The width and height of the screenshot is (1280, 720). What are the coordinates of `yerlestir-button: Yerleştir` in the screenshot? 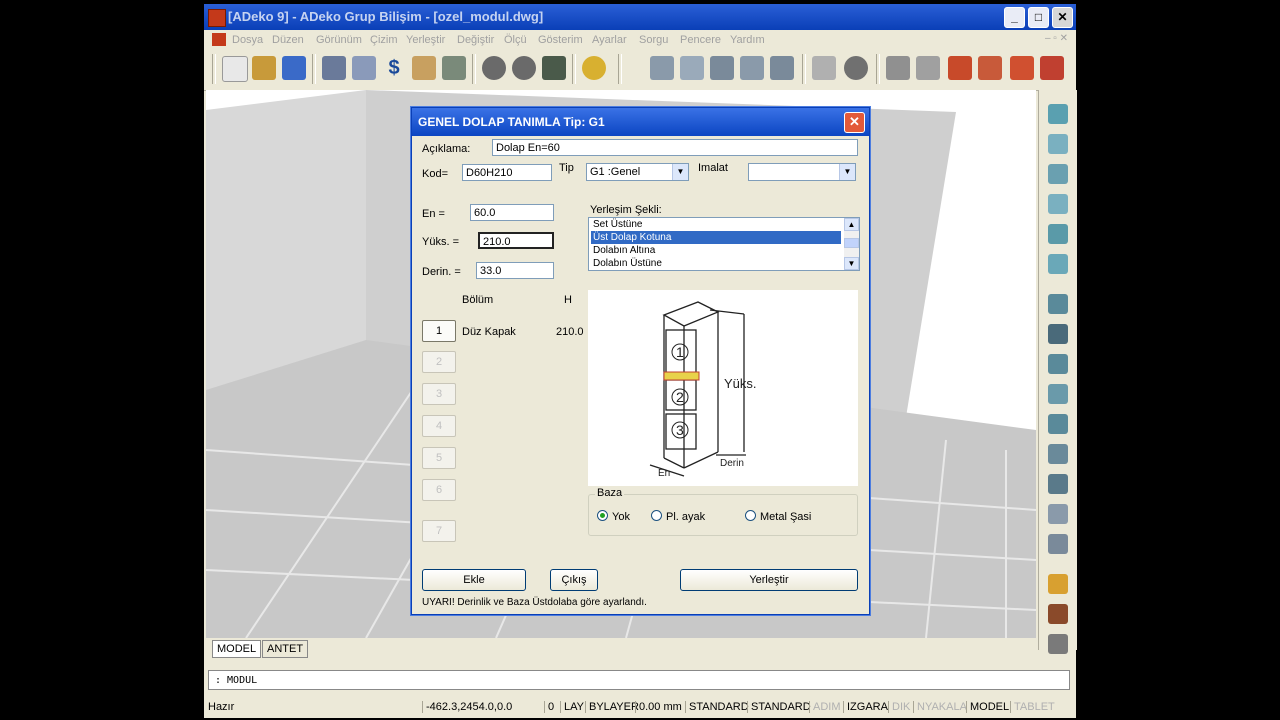 It's located at (769, 580).